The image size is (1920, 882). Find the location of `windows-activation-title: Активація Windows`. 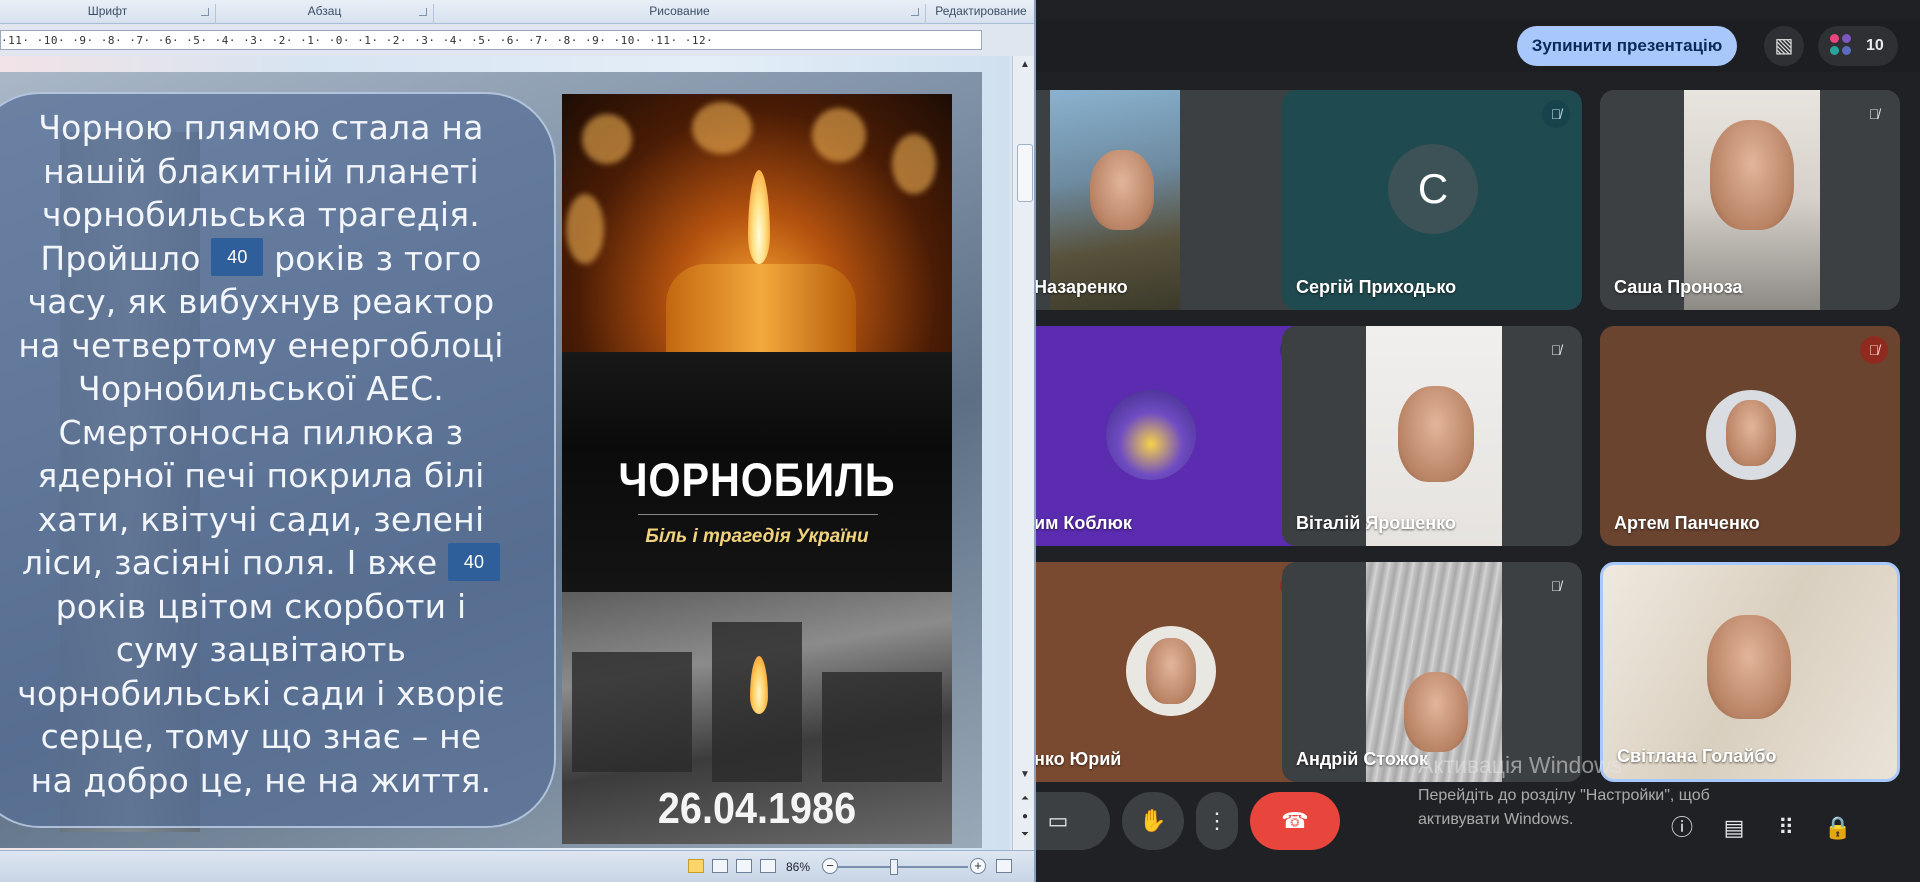

windows-activation-title: Активація Windows is located at coordinates (1520, 765).